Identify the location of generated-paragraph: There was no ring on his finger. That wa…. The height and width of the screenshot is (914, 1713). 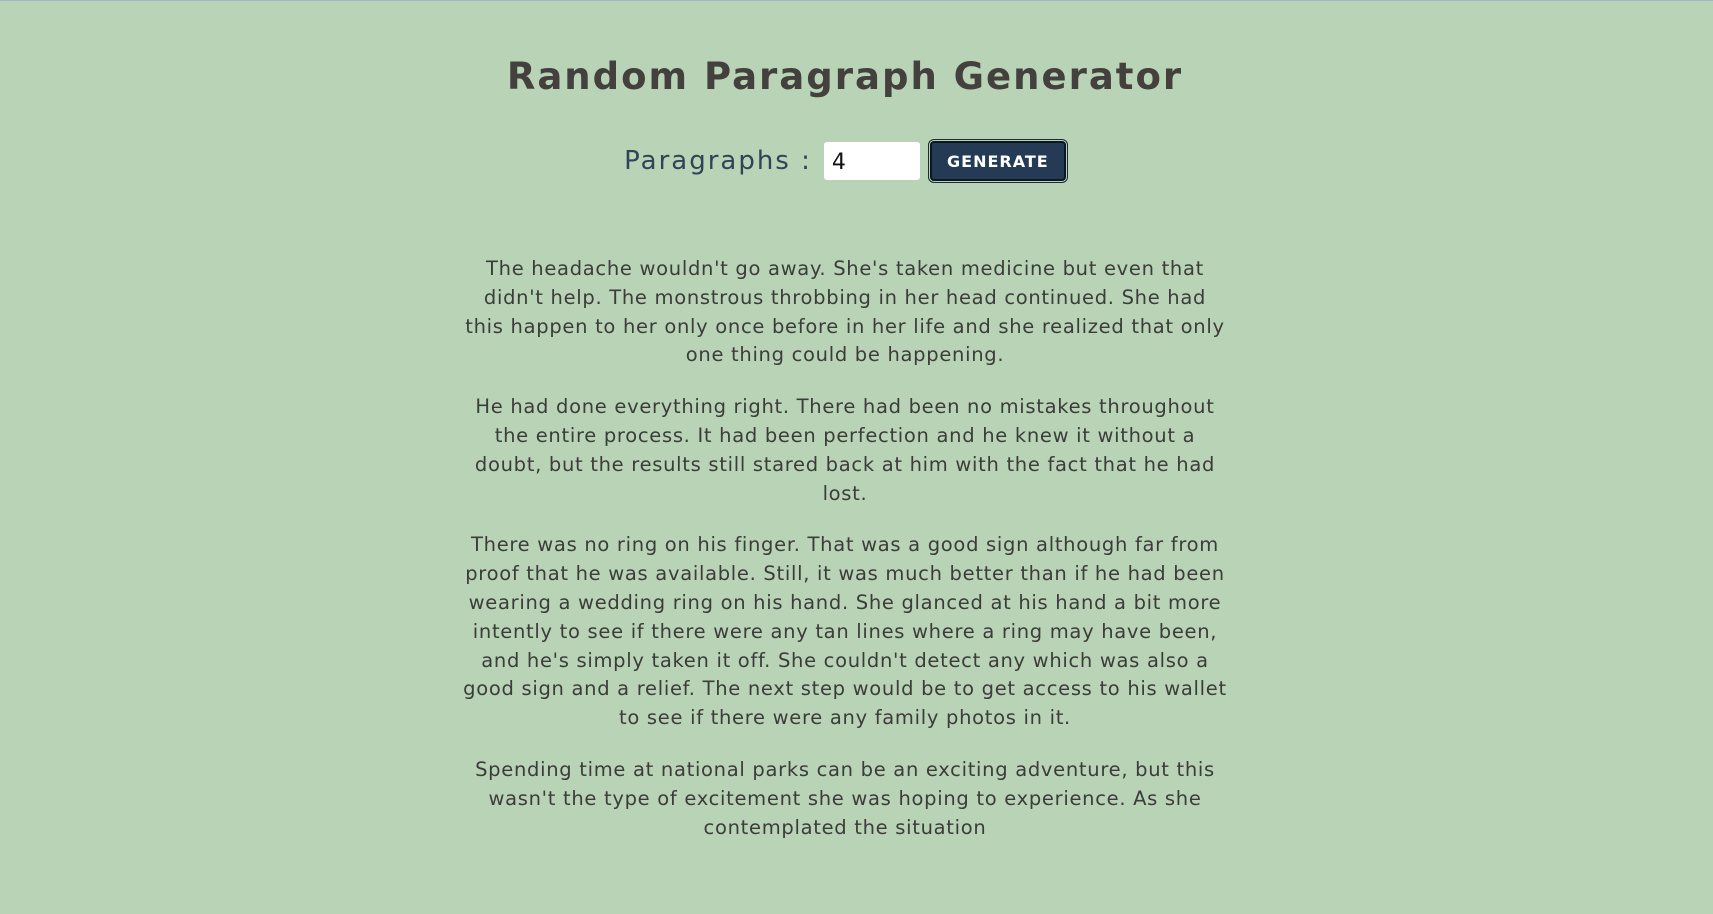
(845, 631).